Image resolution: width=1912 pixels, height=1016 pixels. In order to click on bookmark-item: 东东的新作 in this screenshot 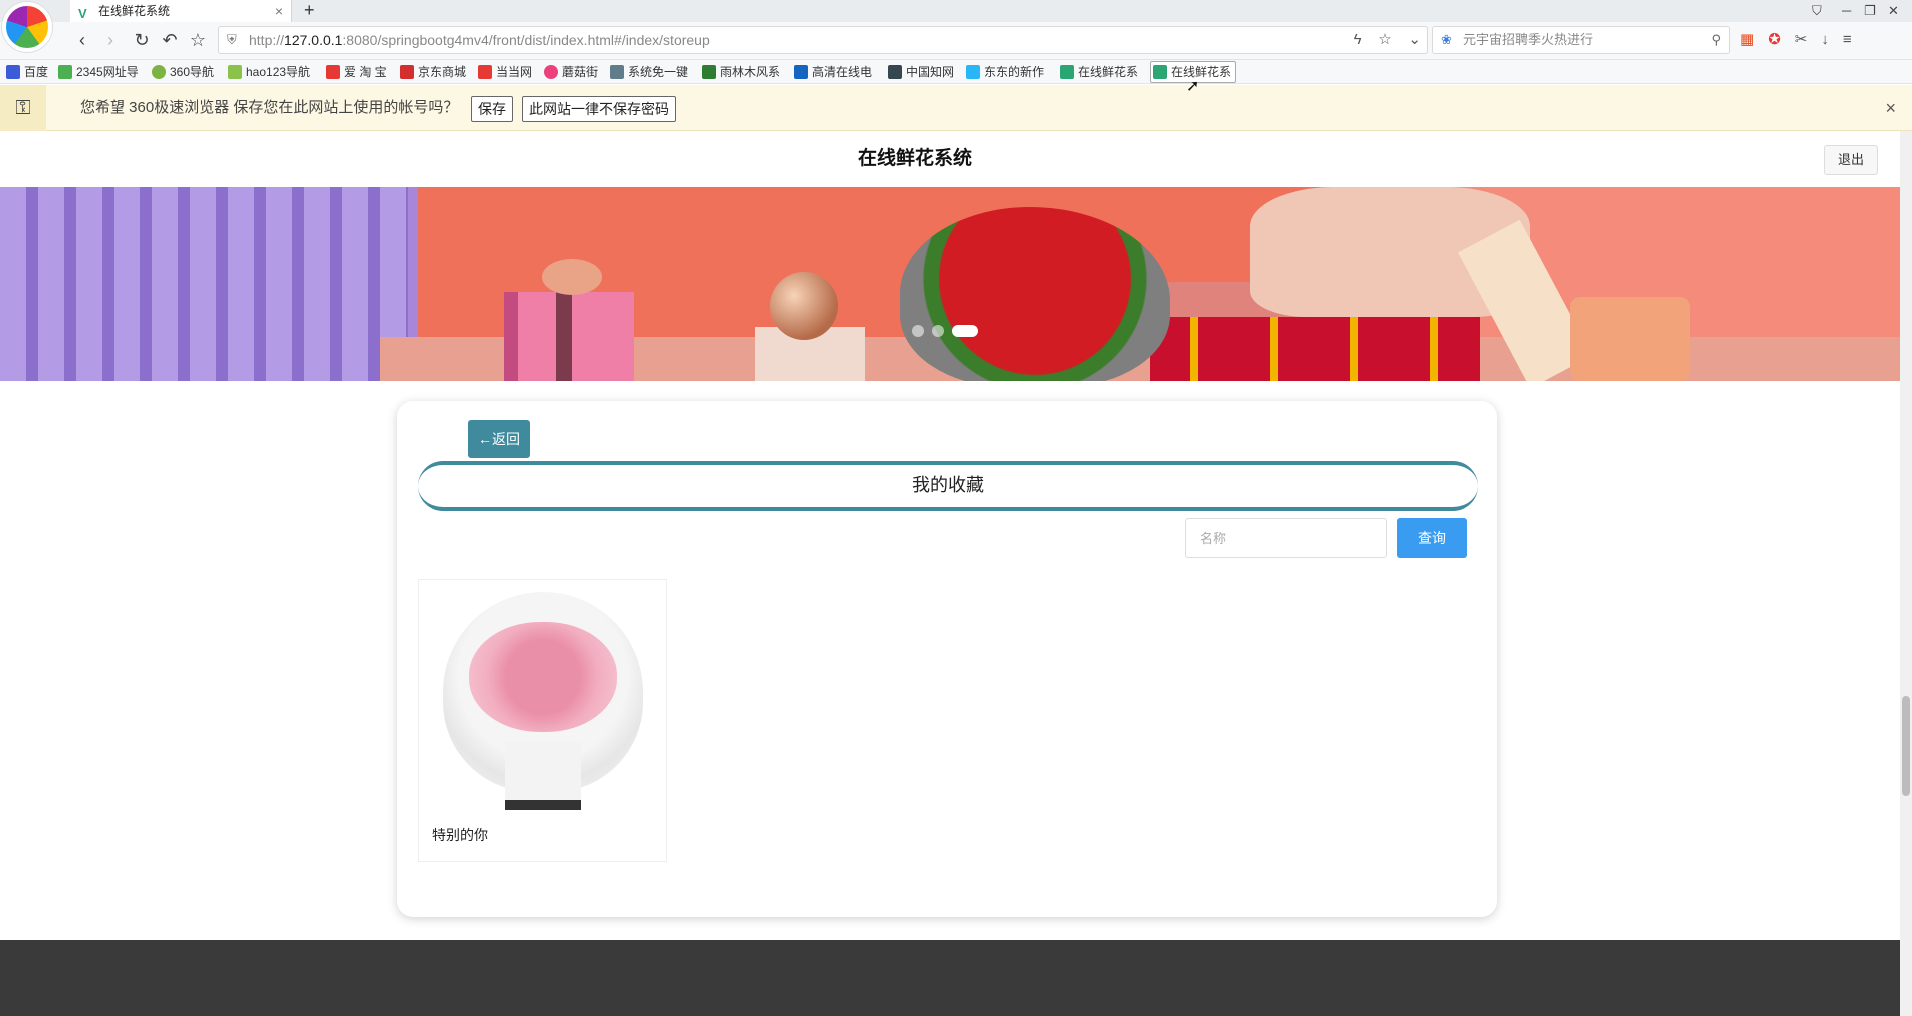, I will do `click(1005, 72)`.